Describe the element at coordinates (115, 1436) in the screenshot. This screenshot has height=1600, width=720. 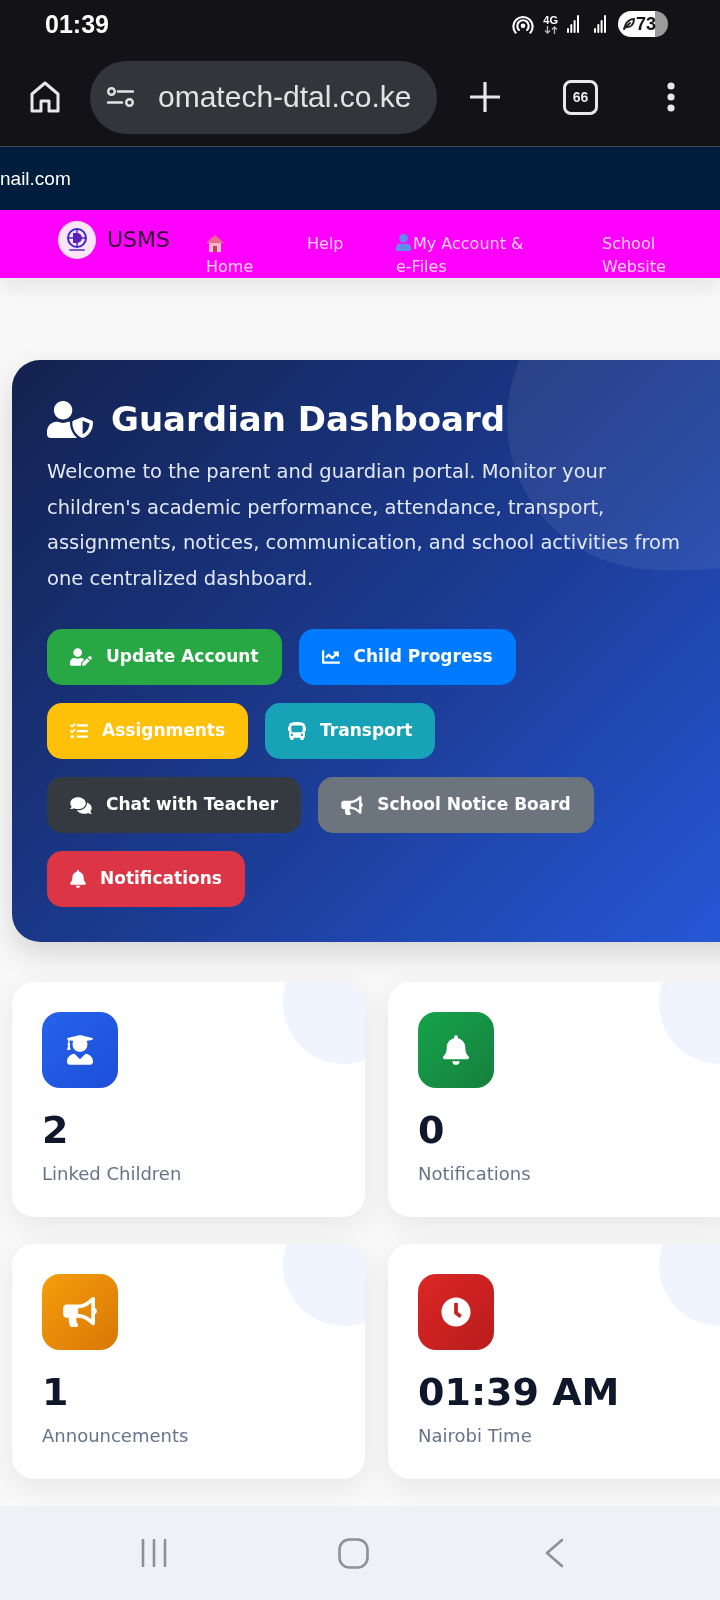
I see `stat-label: Announcements` at that location.